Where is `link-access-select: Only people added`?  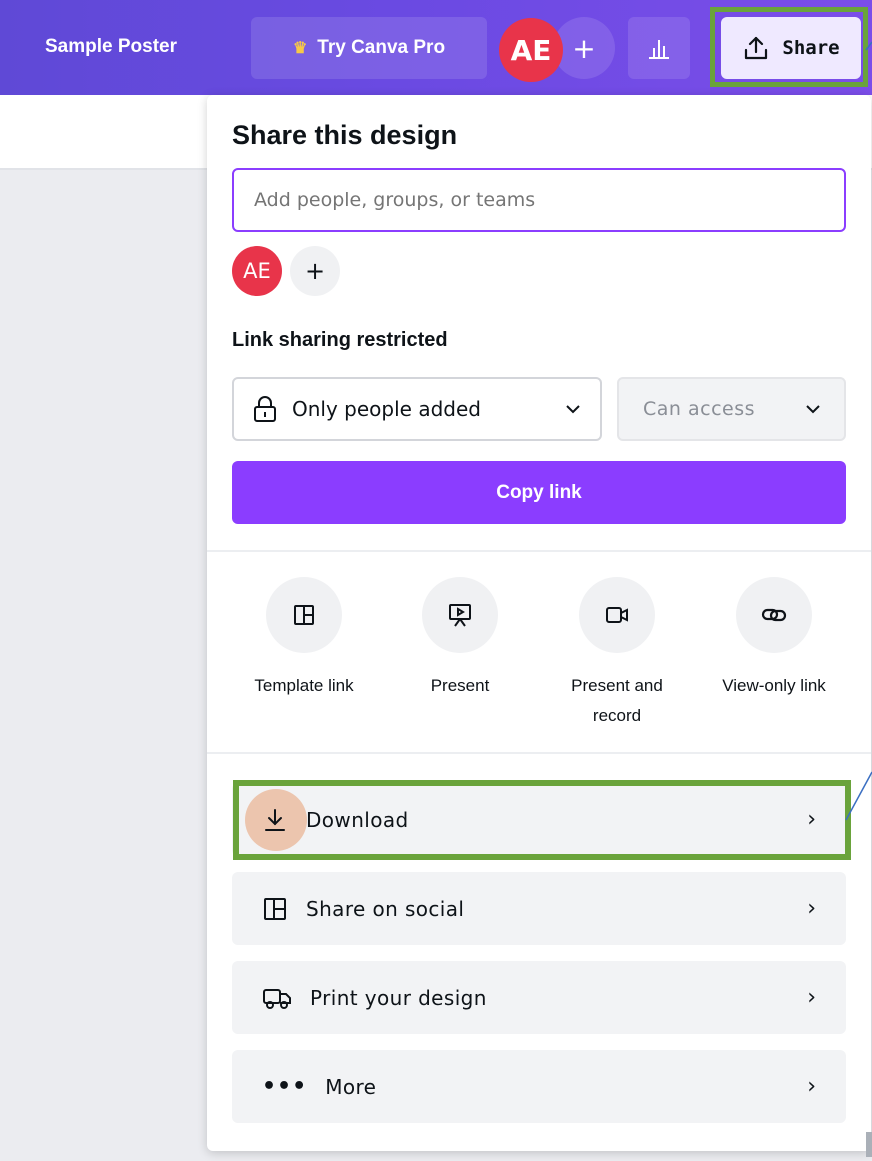 link-access-select: Only people added is located at coordinates (417, 409).